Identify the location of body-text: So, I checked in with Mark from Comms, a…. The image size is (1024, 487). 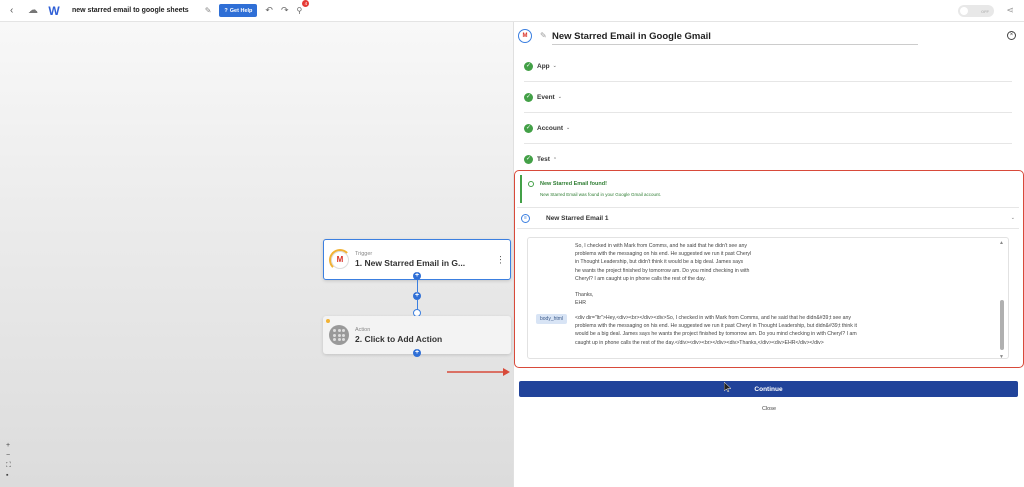
(765, 275).